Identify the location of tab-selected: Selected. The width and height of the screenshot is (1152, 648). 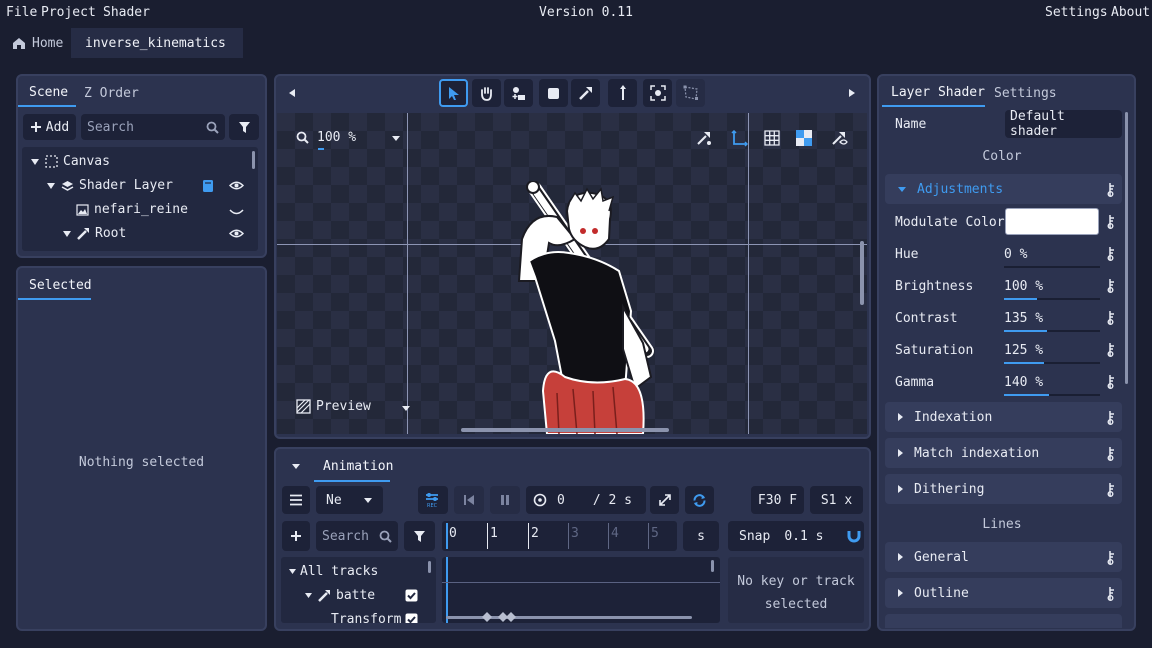
(60, 285).